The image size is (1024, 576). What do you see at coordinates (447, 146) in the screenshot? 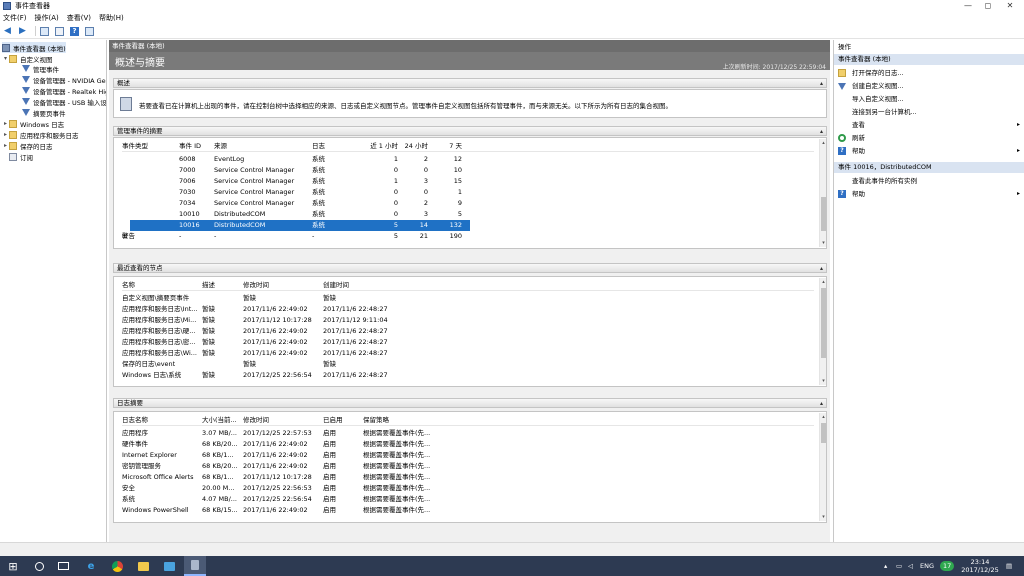
I see `column-header: 7 天` at bounding box center [447, 146].